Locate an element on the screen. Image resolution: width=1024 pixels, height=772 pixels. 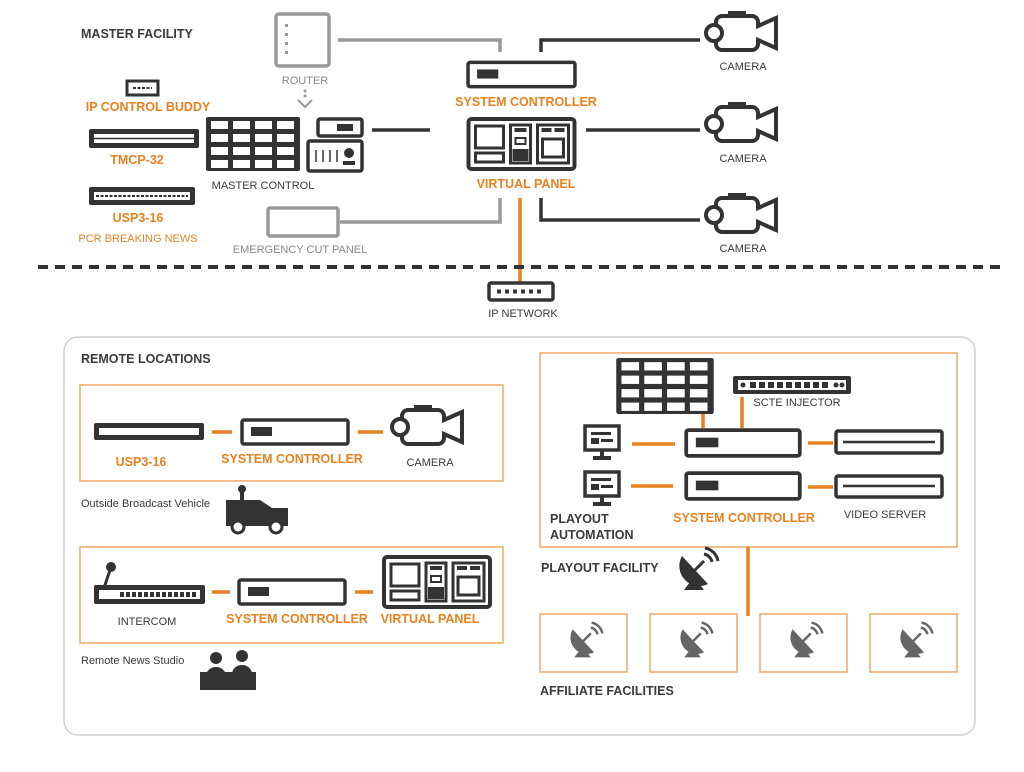
ob-usp3-16-label: USP3-16 is located at coordinates (141, 462).